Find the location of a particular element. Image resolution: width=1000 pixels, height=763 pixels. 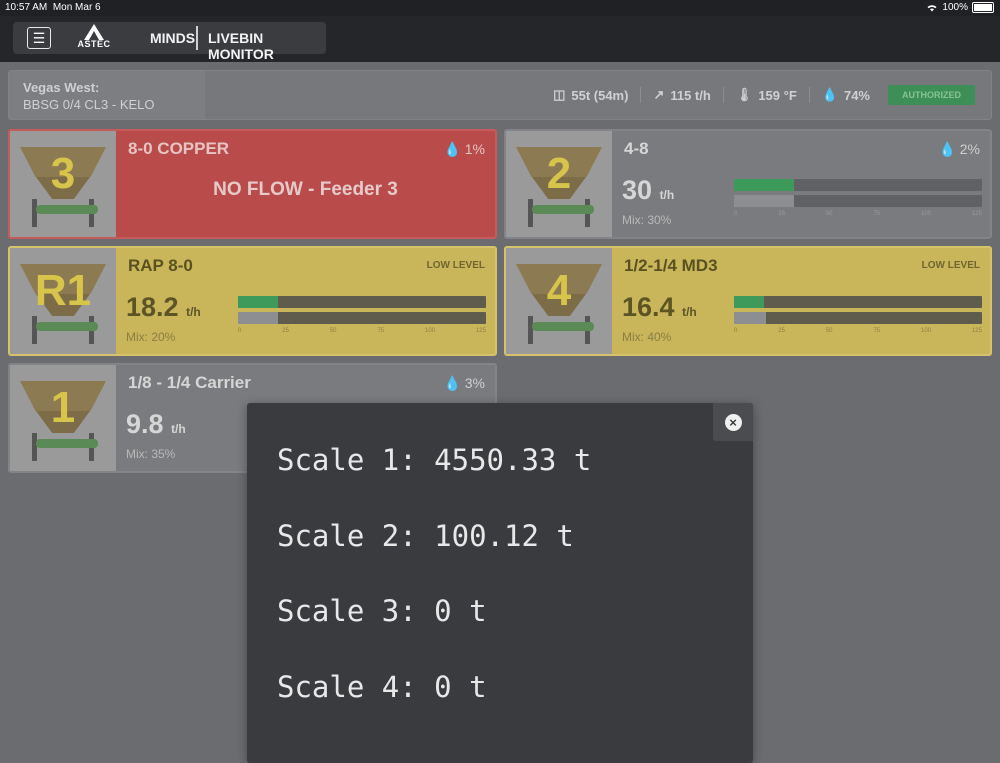

alarm-message: NO FLOW - Feeder 3 is located at coordinates (305, 189).